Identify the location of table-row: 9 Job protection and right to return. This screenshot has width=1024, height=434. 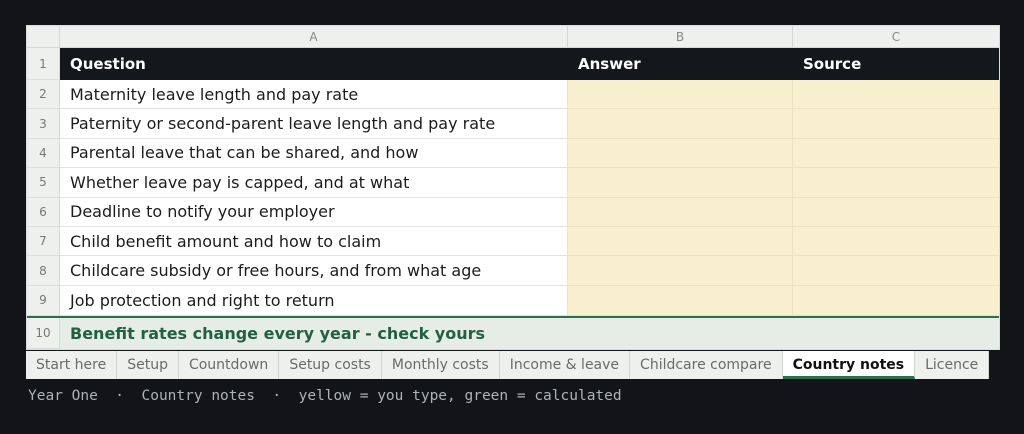
(513, 300).